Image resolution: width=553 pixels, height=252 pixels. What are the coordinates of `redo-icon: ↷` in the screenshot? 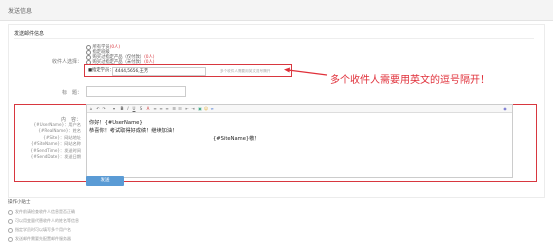 It's located at (104, 108).